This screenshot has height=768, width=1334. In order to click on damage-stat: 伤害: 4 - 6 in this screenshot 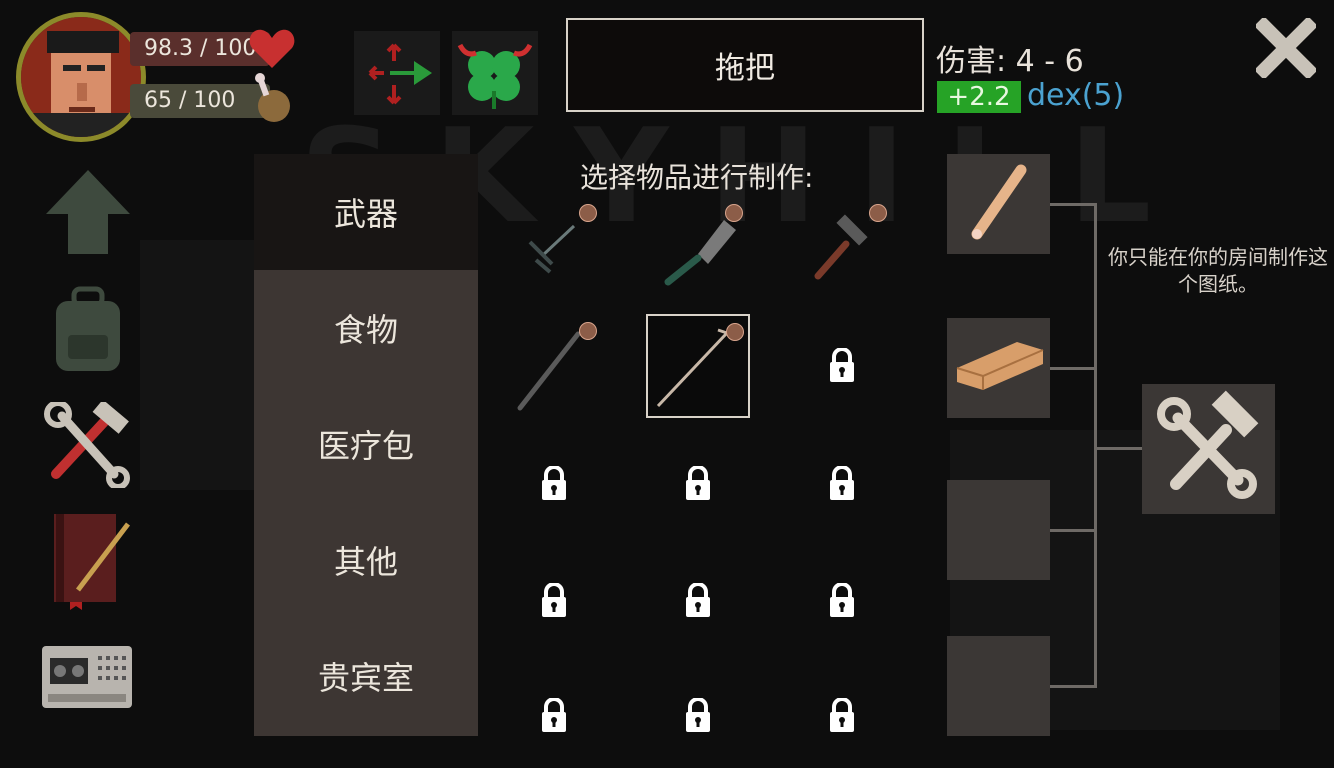, I will do `click(1010, 61)`.